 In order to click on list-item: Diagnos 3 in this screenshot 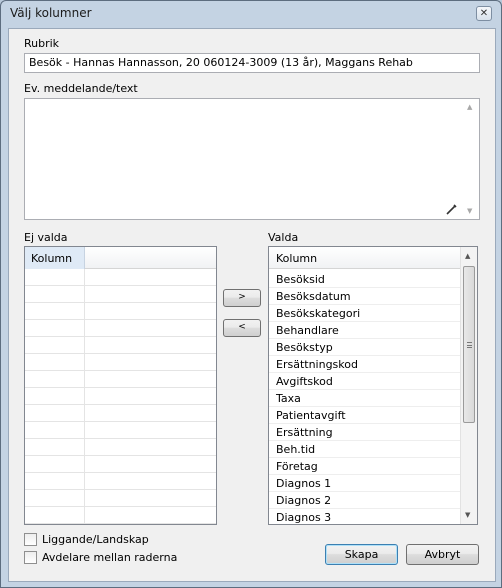, I will do `click(365, 516)`.